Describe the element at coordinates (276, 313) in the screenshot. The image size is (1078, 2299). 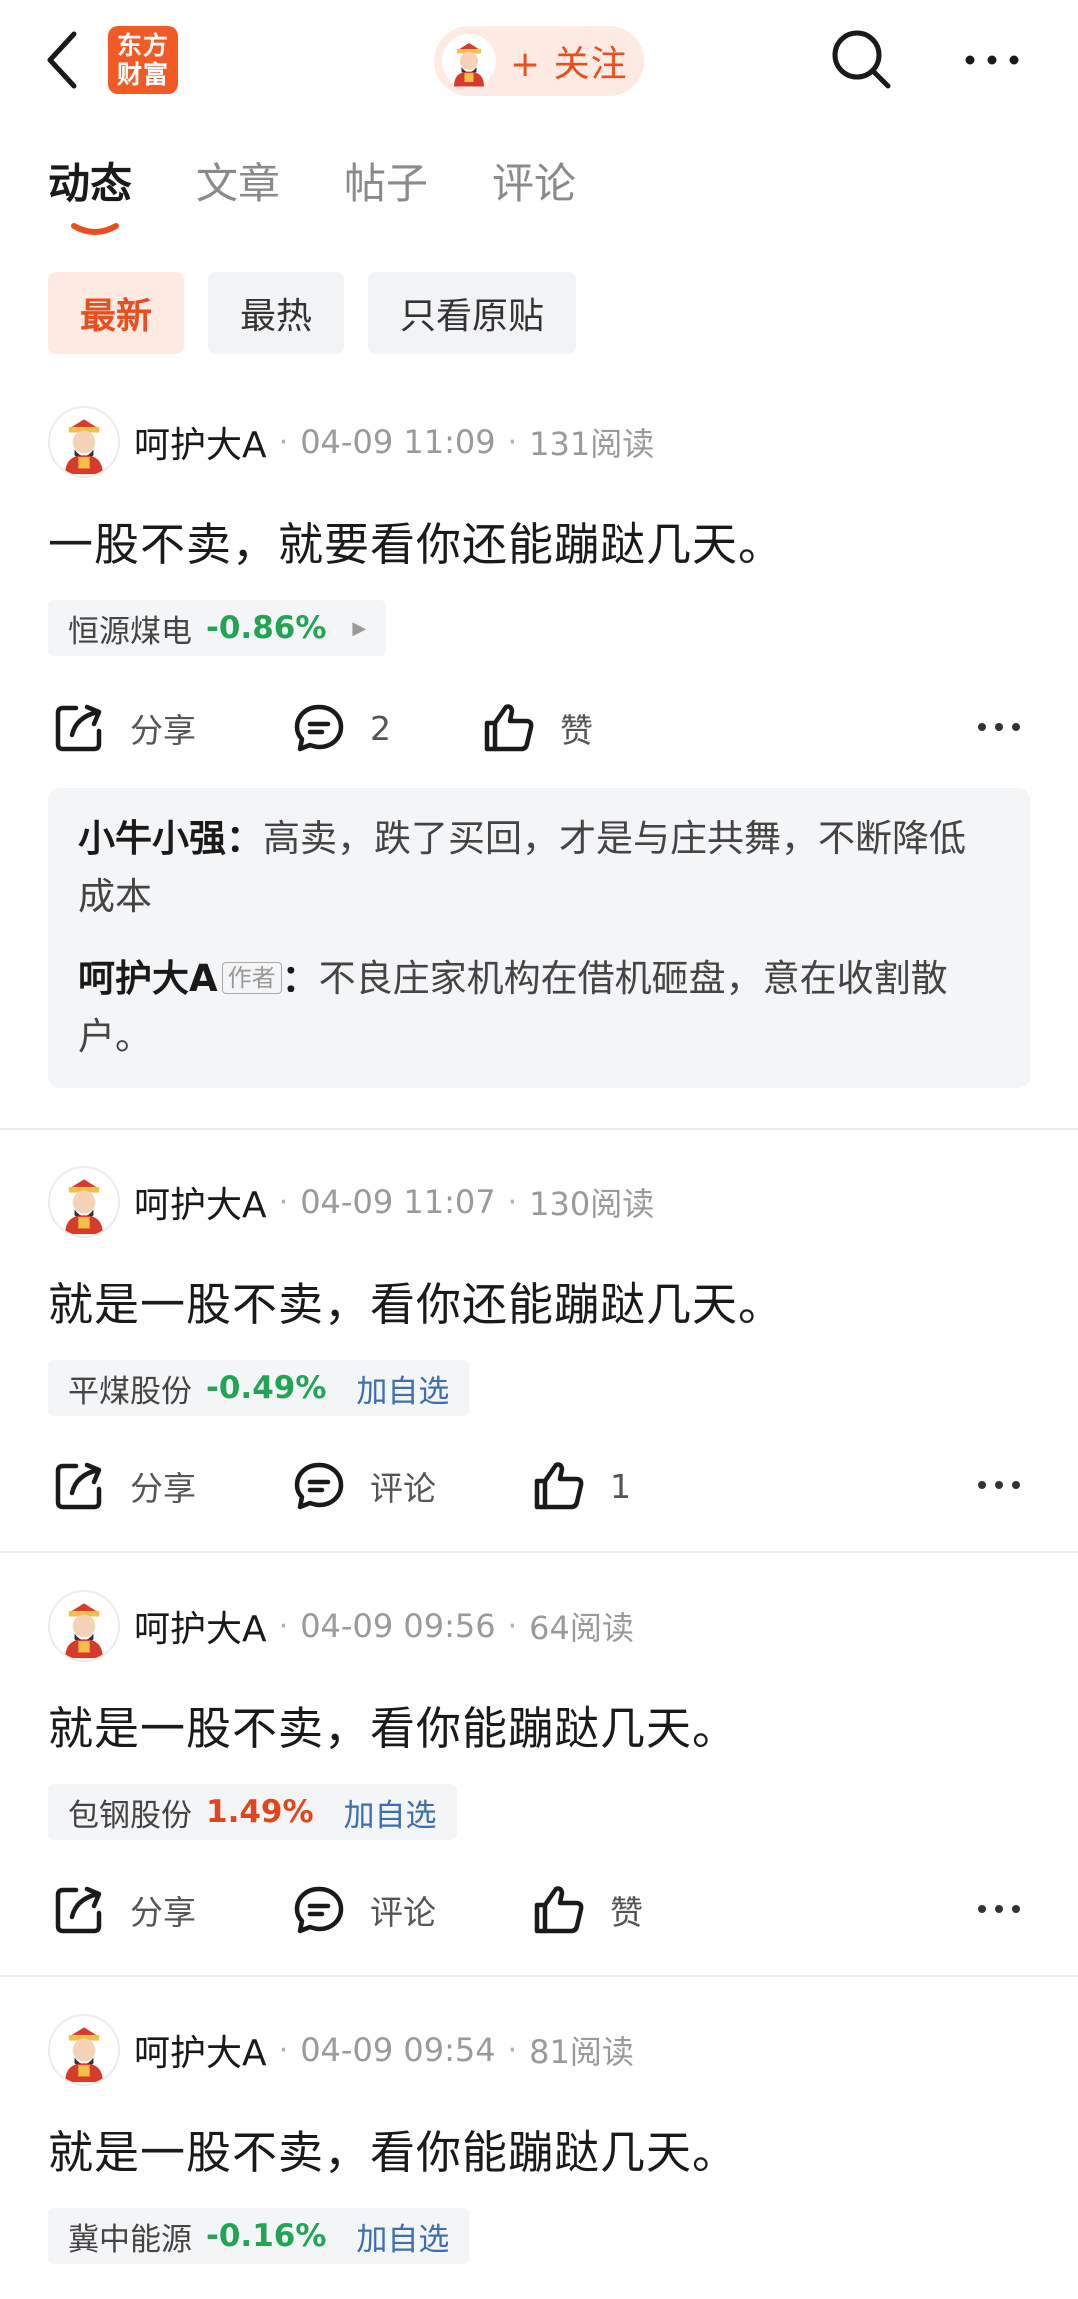
I see `filter-hottest: 最热` at that location.